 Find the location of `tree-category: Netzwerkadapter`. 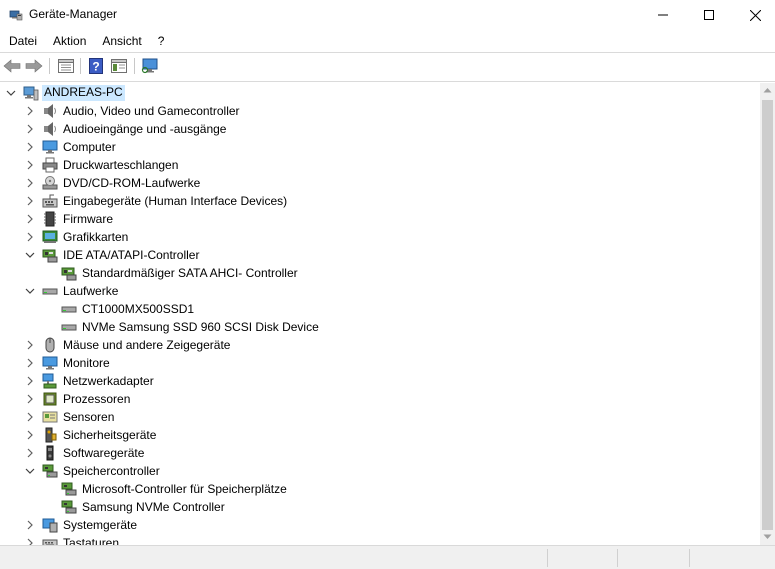

tree-category: Netzwerkadapter is located at coordinates (380, 381).